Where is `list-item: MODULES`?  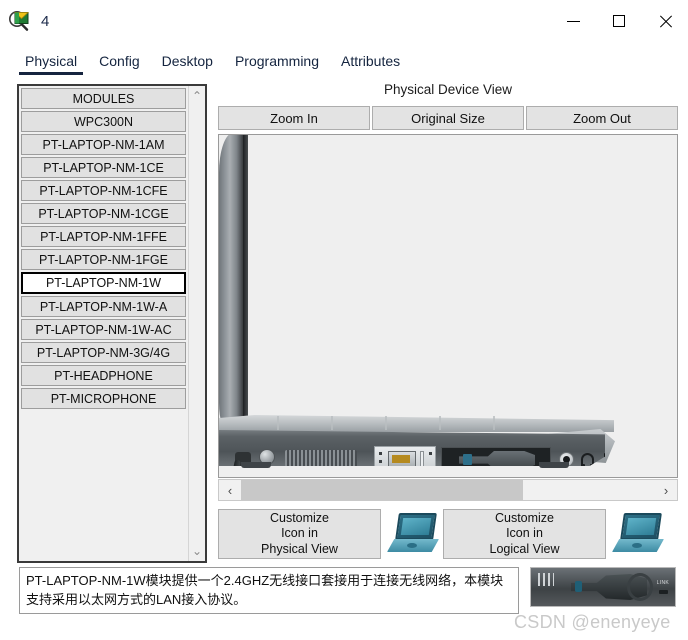
list-item: MODULES is located at coordinates (103, 98).